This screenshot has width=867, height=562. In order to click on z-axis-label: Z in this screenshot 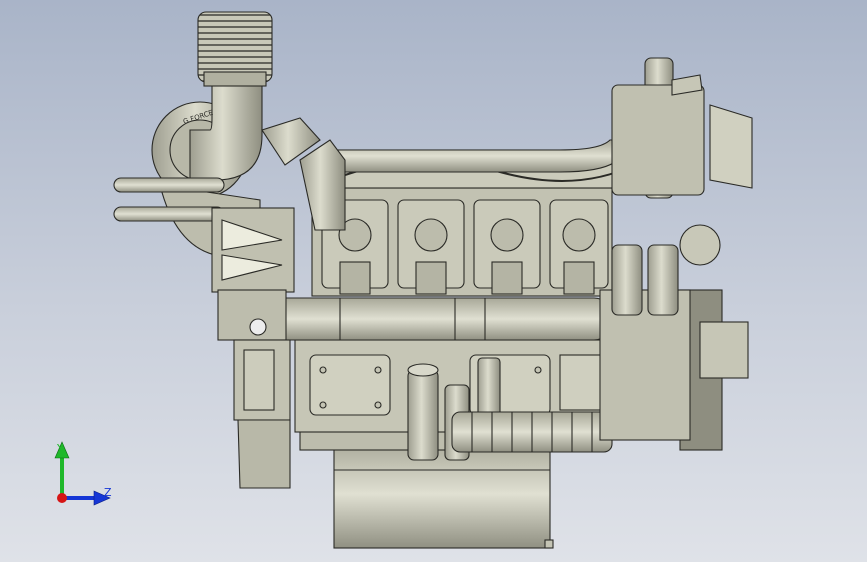, I will do `click(108, 492)`.